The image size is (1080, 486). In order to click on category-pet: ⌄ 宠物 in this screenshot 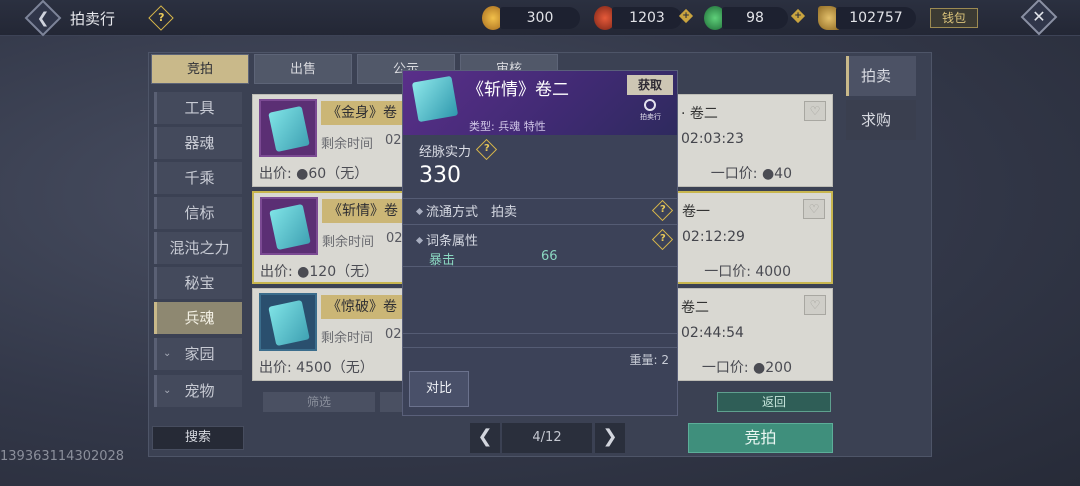, I will do `click(198, 391)`.